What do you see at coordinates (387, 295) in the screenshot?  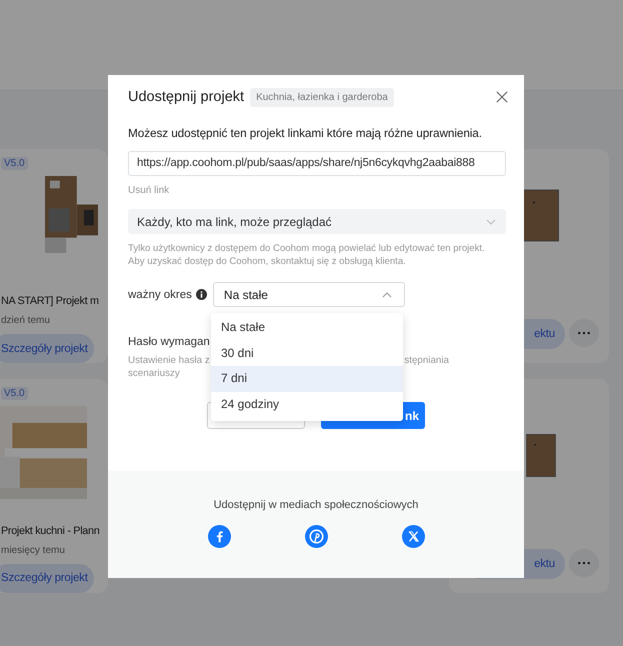 I see `chevron-up-icon` at bounding box center [387, 295].